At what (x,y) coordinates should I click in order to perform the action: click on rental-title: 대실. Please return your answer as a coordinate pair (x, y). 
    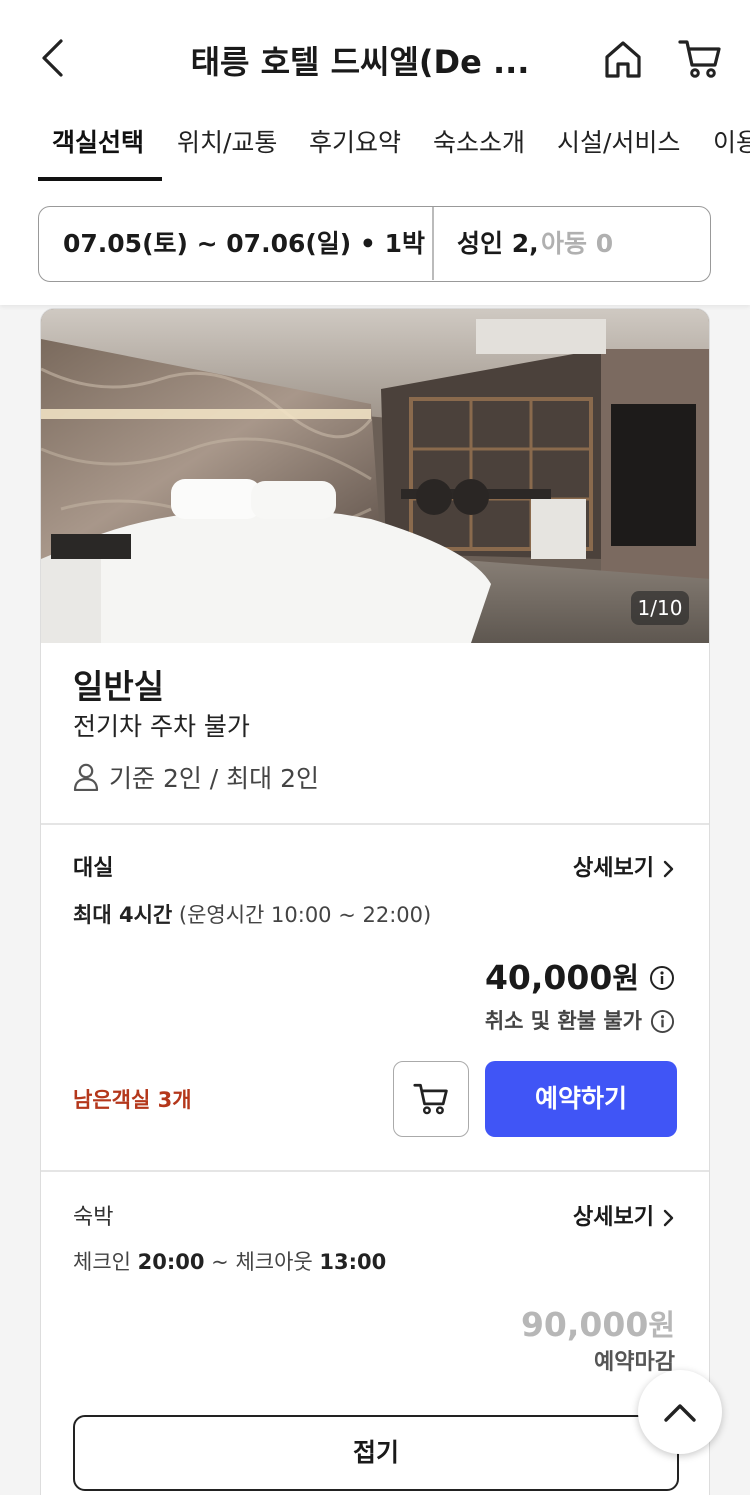
    Looking at the image, I should click on (93, 868).